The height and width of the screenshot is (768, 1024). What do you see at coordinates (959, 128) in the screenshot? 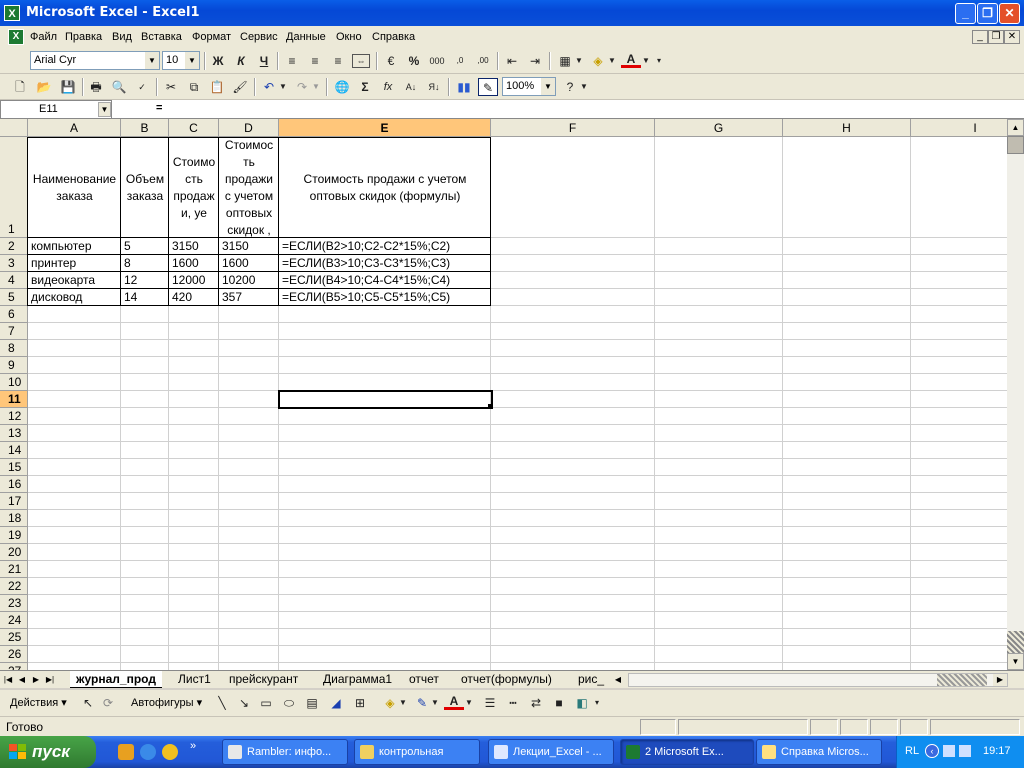
I see `column-header-i: I` at bounding box center [959, 128].